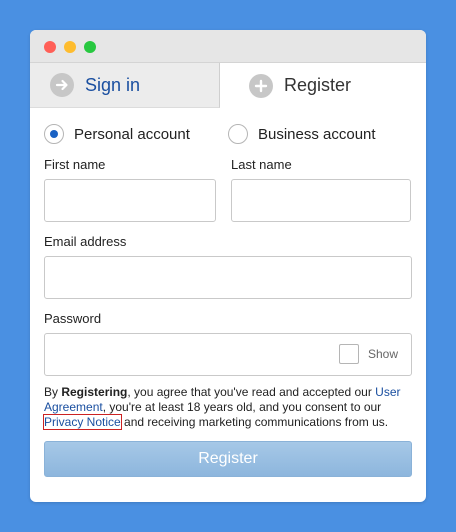  Describe the element at coordinates (113, 84) in the screenshot. I see `tab-sign-in-label: Sign in` at that location.